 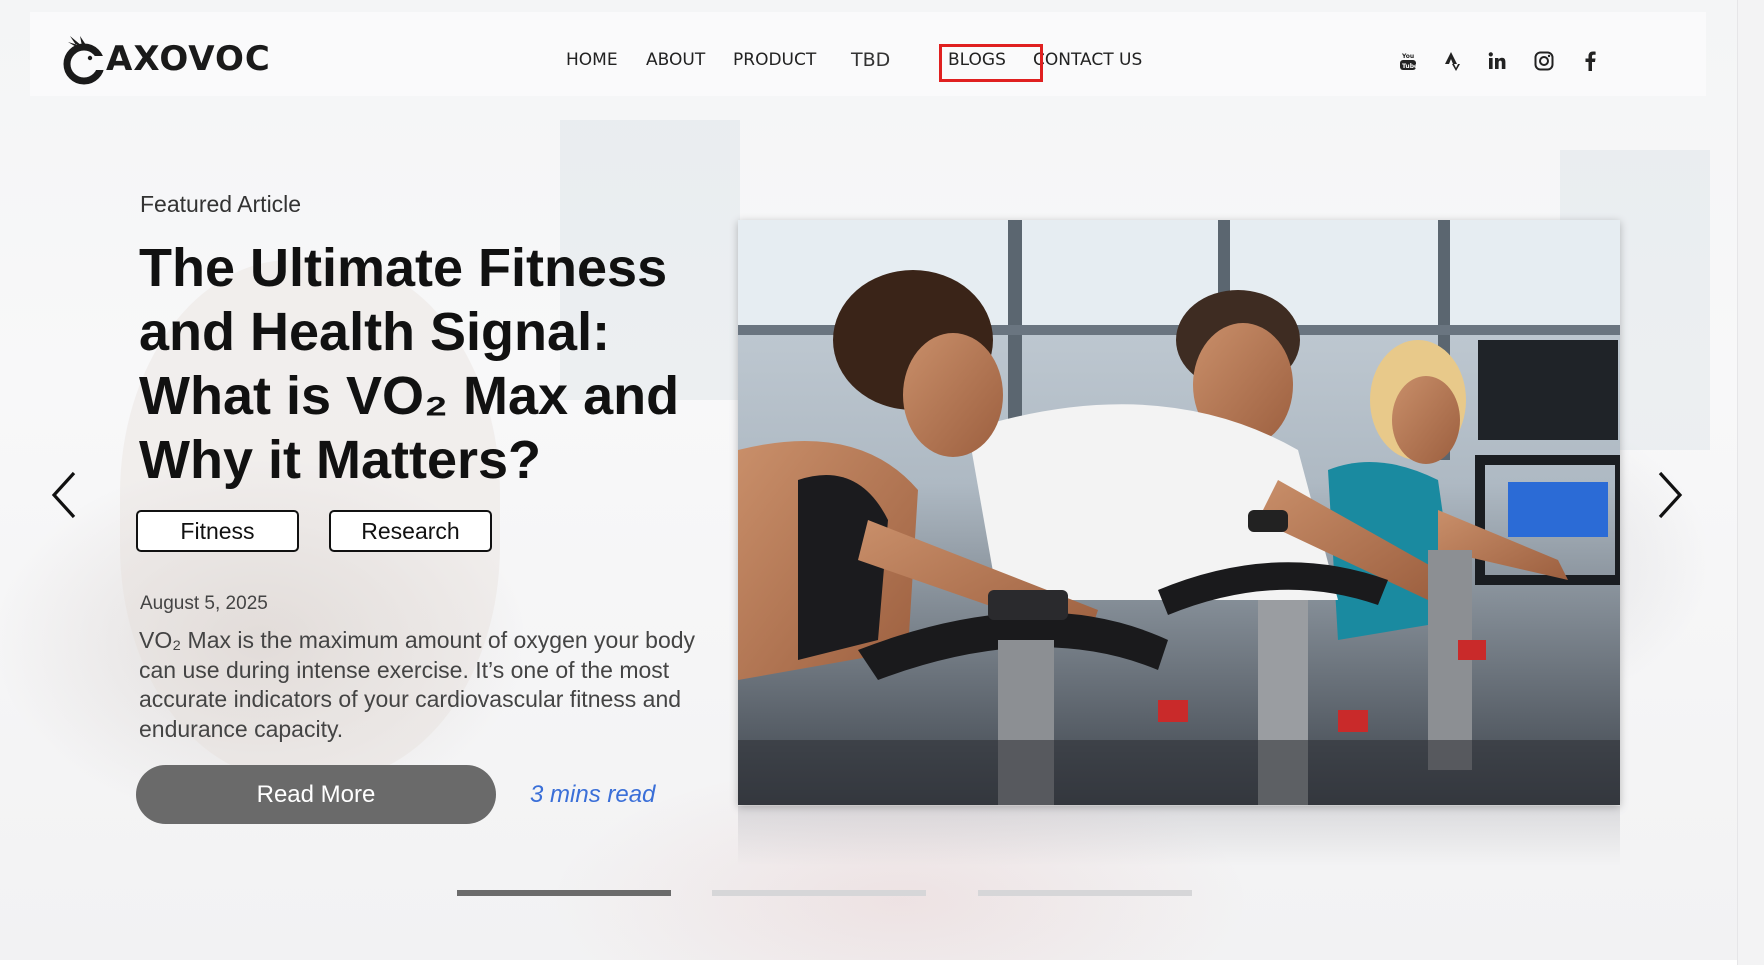 What do you see at coordinates (1453, 61) in the screenshot?
I see `strava-icon` at bounding box center [1453, 61].